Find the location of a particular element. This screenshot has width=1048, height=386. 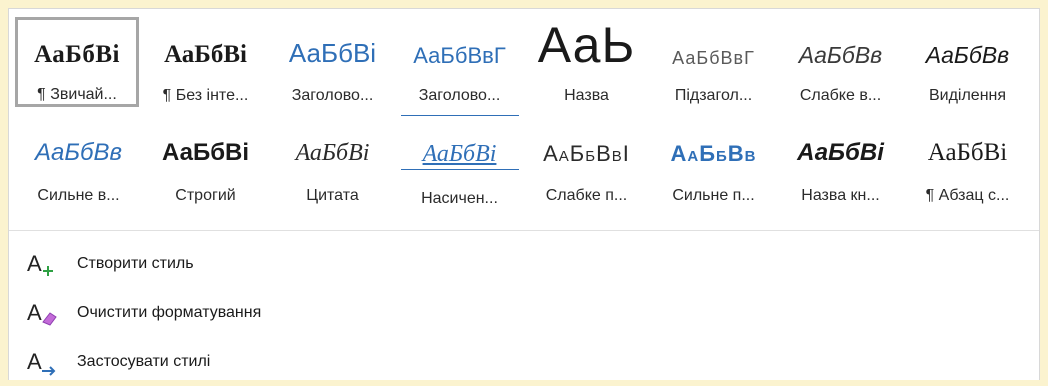

apply-styles-label: Застосувати стилі is located at coordinates (144, 361).